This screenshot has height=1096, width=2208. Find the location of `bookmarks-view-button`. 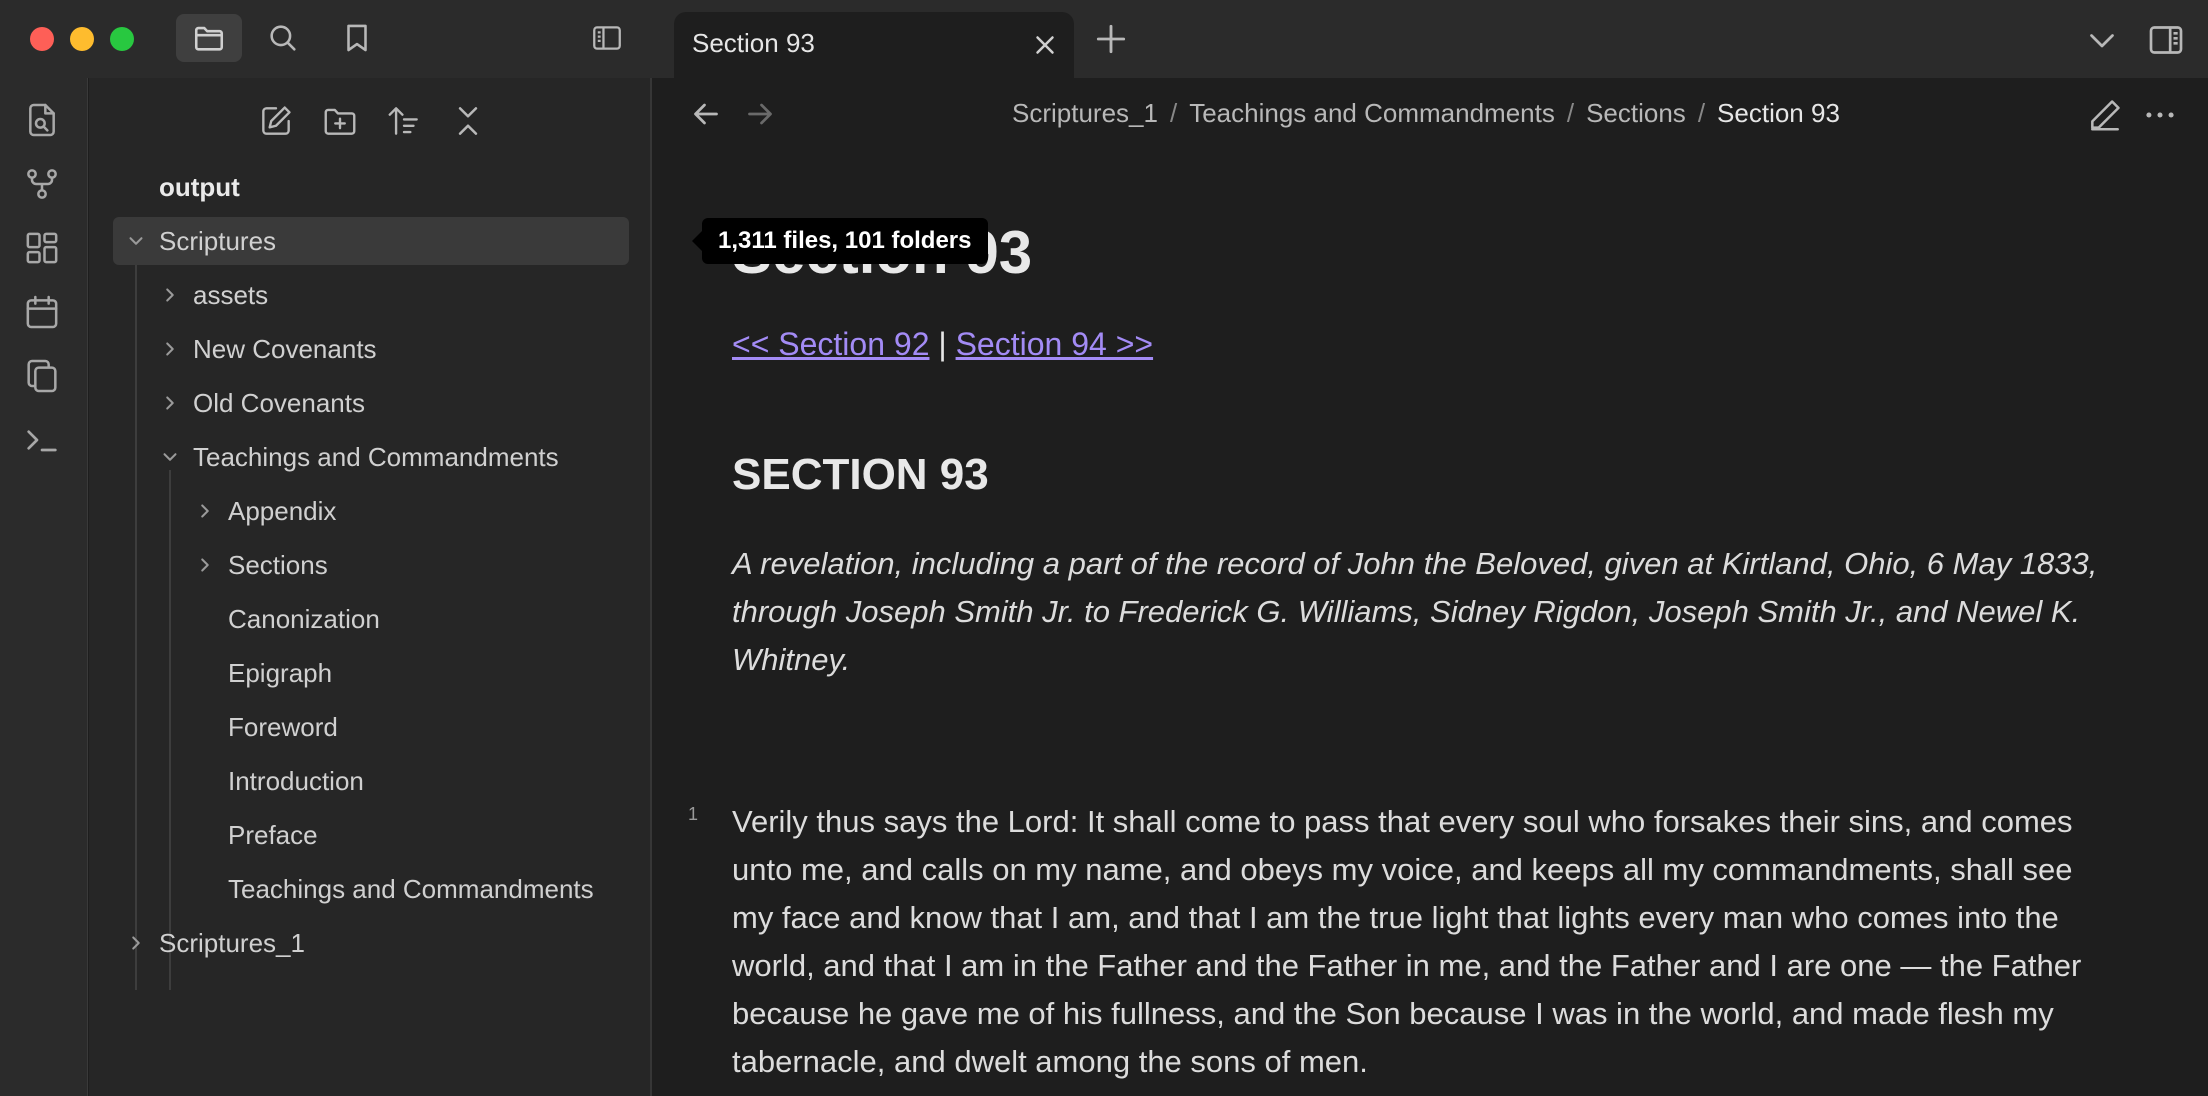

bookmarks-view-button is located at coordinates (357, 38).